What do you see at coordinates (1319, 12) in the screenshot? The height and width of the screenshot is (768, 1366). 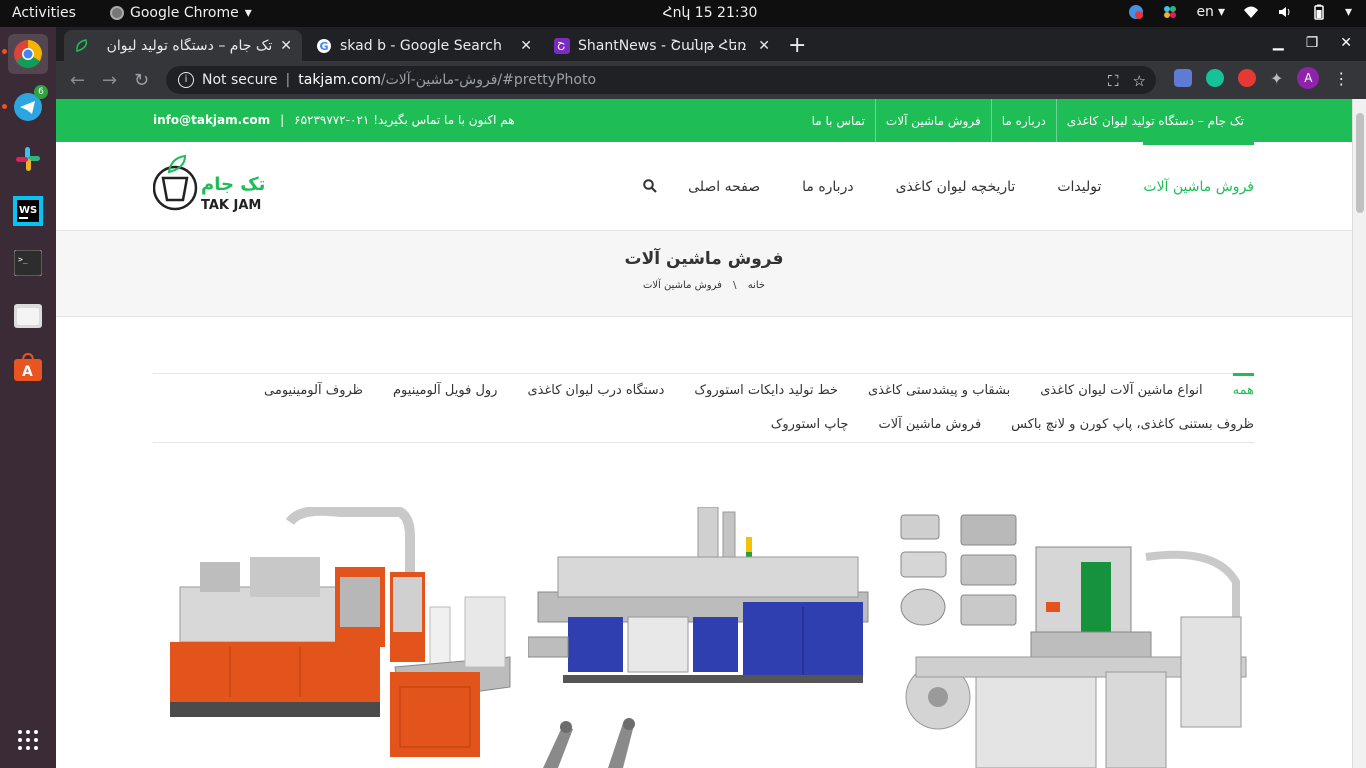 I see `battery-icon` at bounding box center [1319, 12].